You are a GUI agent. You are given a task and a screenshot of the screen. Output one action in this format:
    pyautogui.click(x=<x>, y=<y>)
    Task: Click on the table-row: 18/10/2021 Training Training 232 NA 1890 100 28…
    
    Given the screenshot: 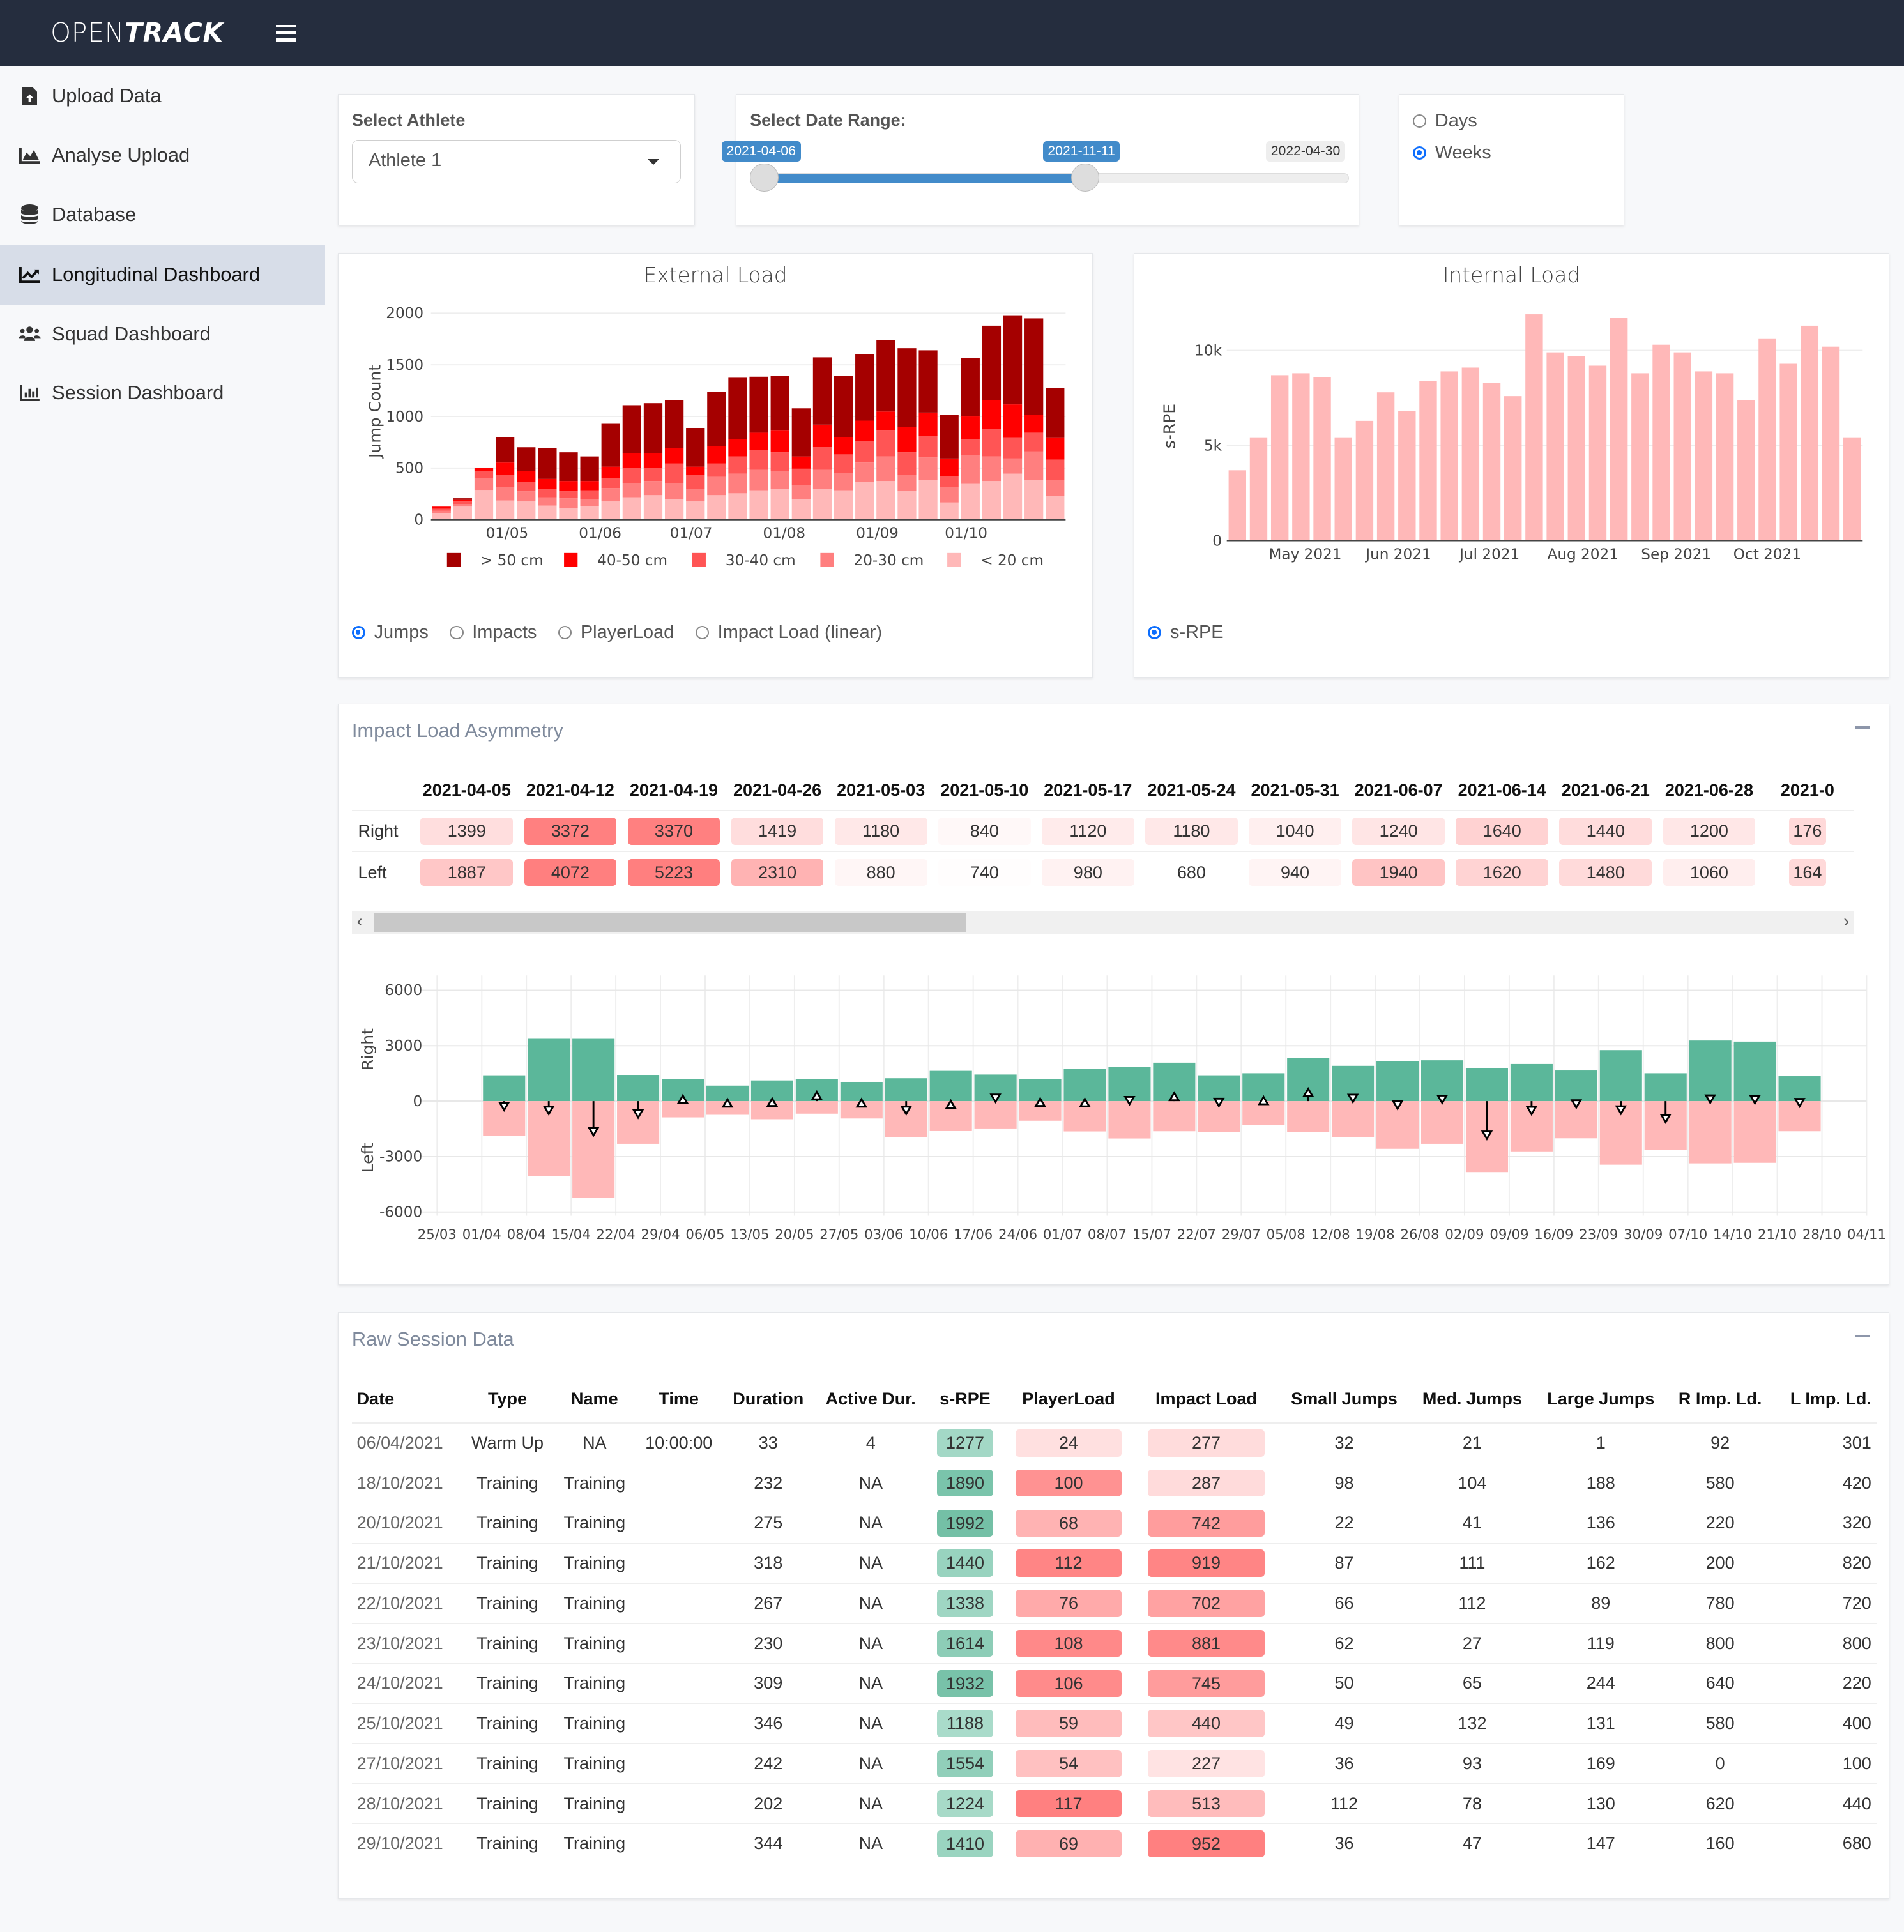 What is the action you would take?
    pyautogui.click(x=1114, y=1483)
    